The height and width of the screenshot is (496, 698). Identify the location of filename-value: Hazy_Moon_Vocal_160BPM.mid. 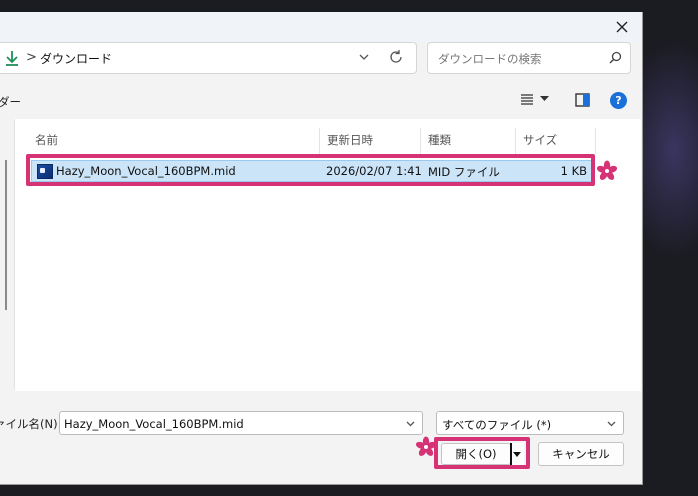
(154, 424).